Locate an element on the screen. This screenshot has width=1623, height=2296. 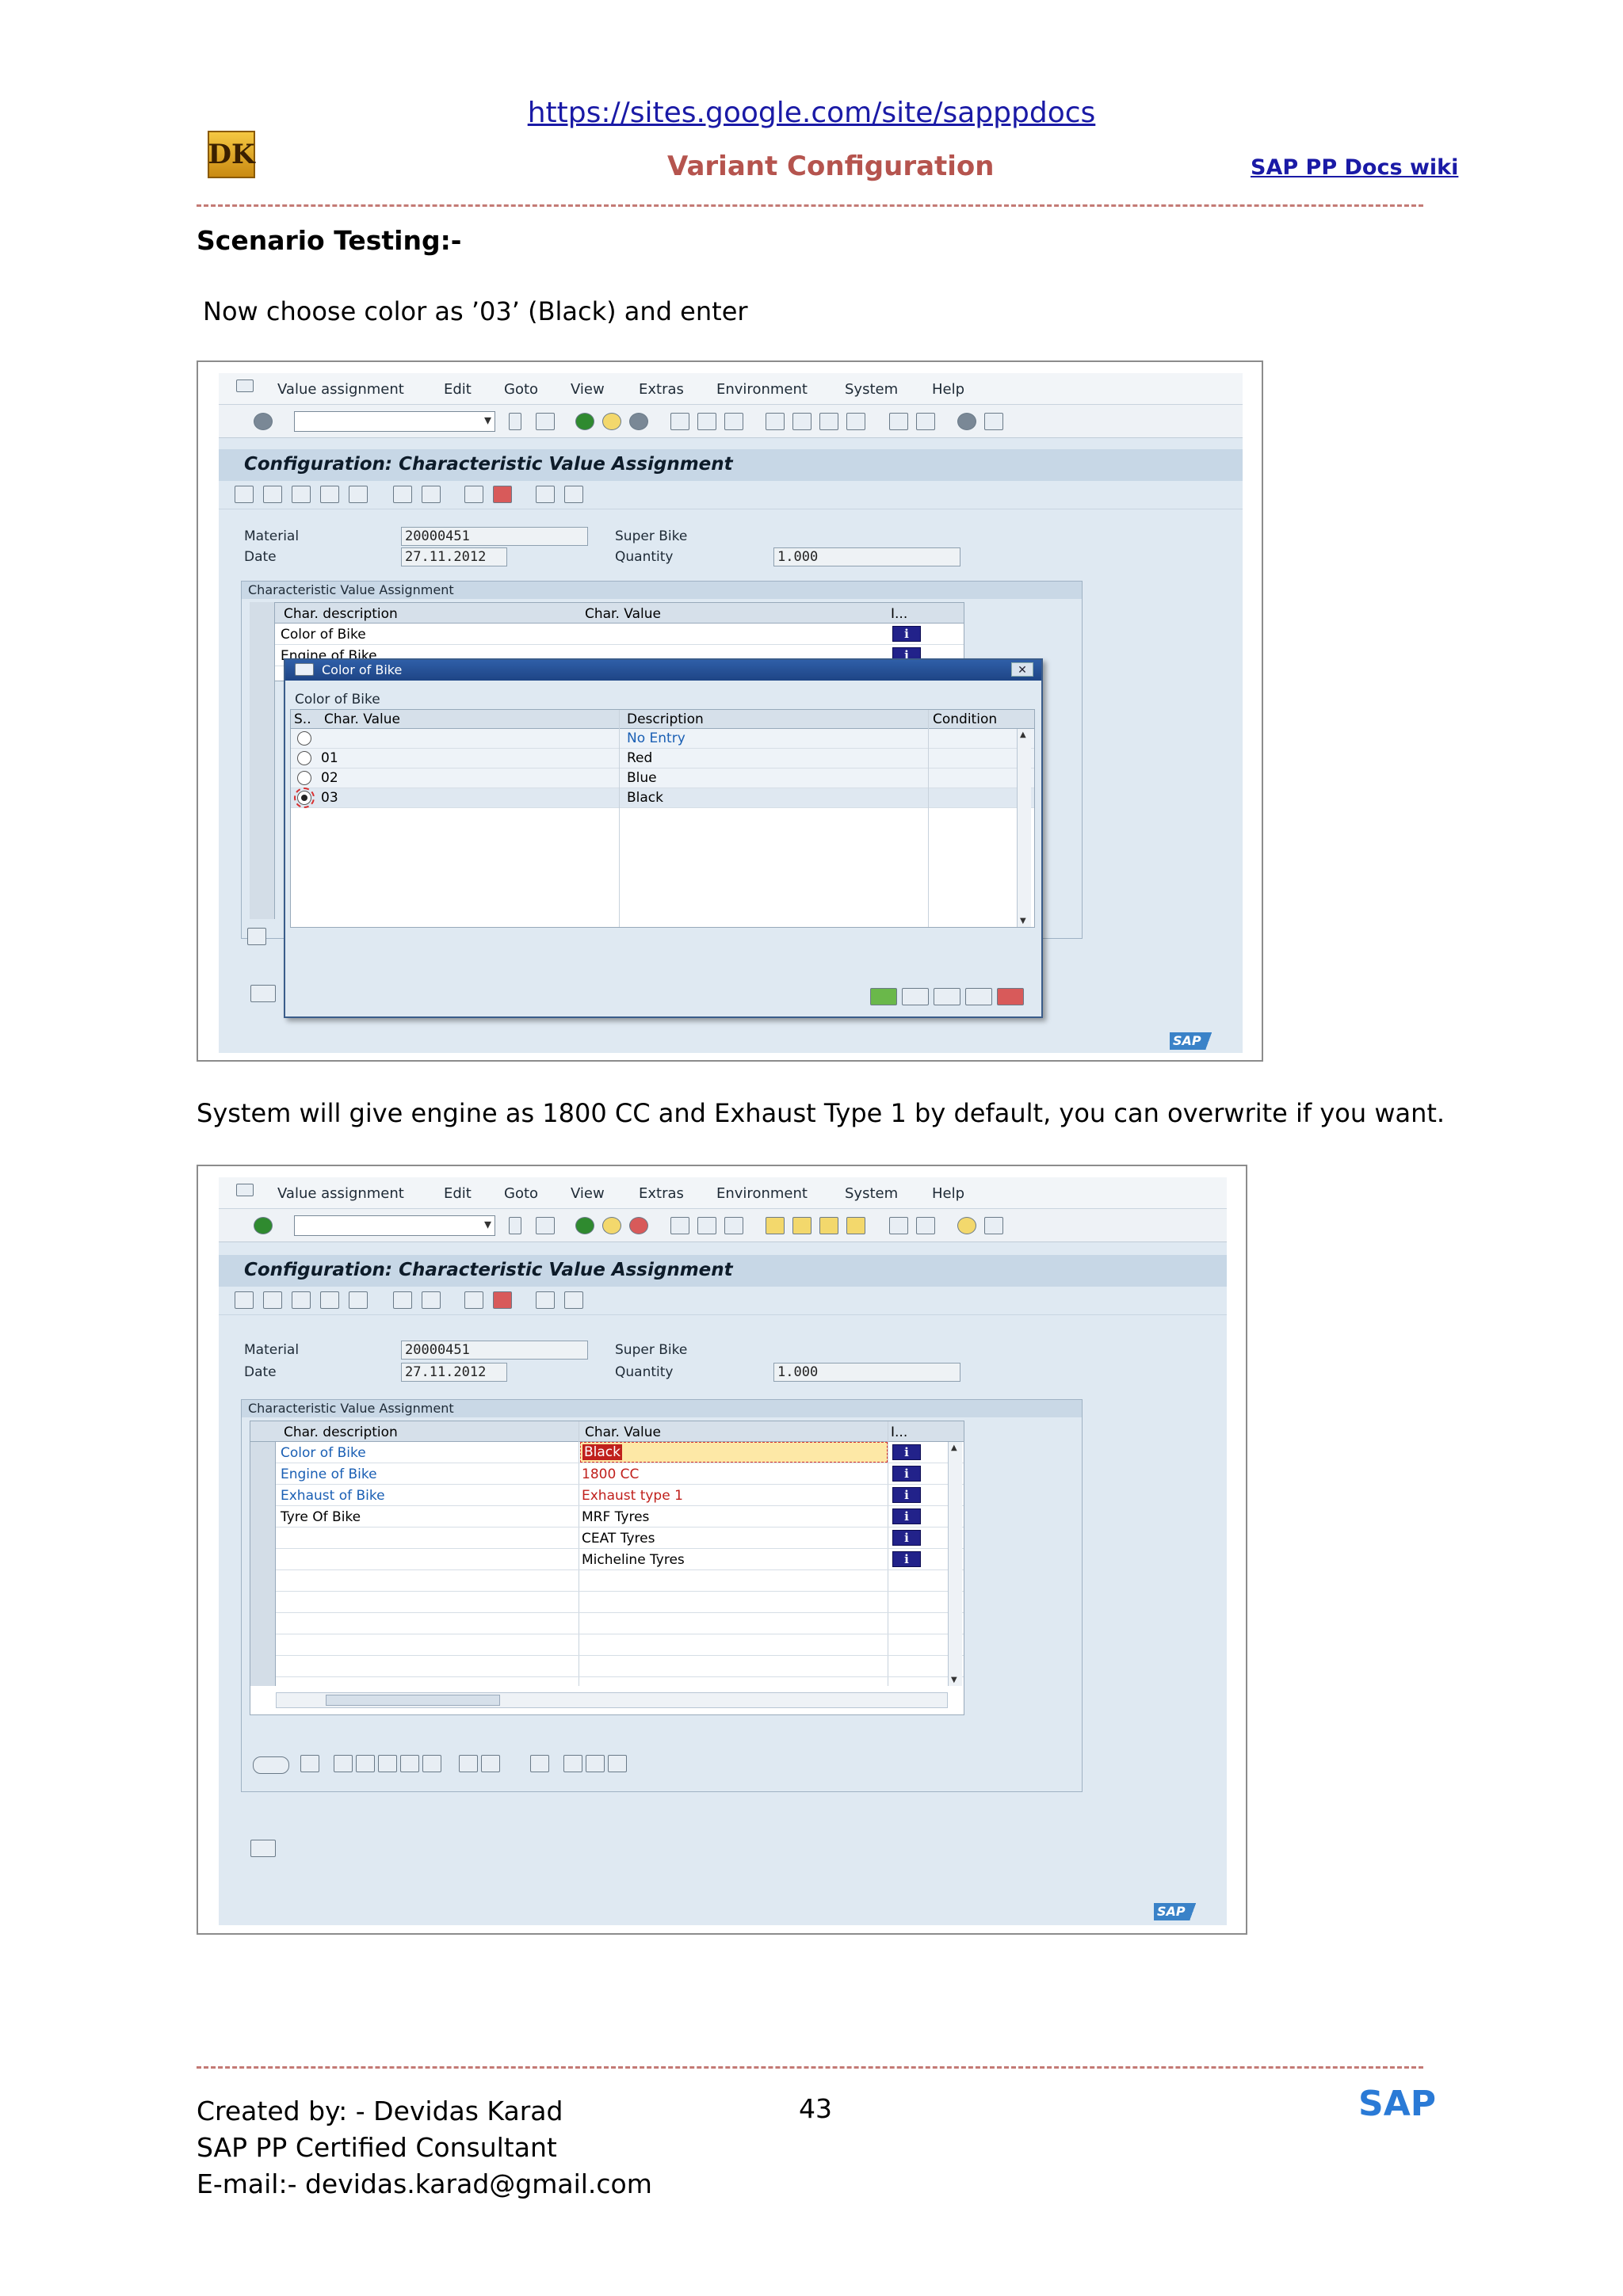
row-value: 1800 CC is located at coordinates (611, 1474).